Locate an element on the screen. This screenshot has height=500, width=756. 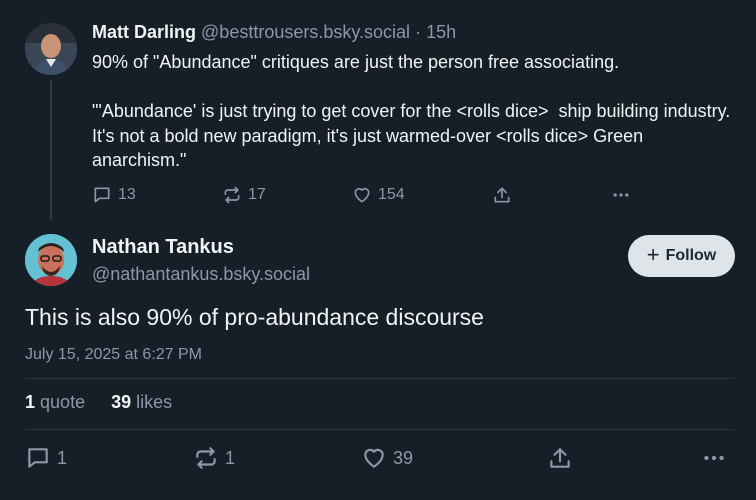
parent-like-button: 154 is located at coordinates (378, 195).